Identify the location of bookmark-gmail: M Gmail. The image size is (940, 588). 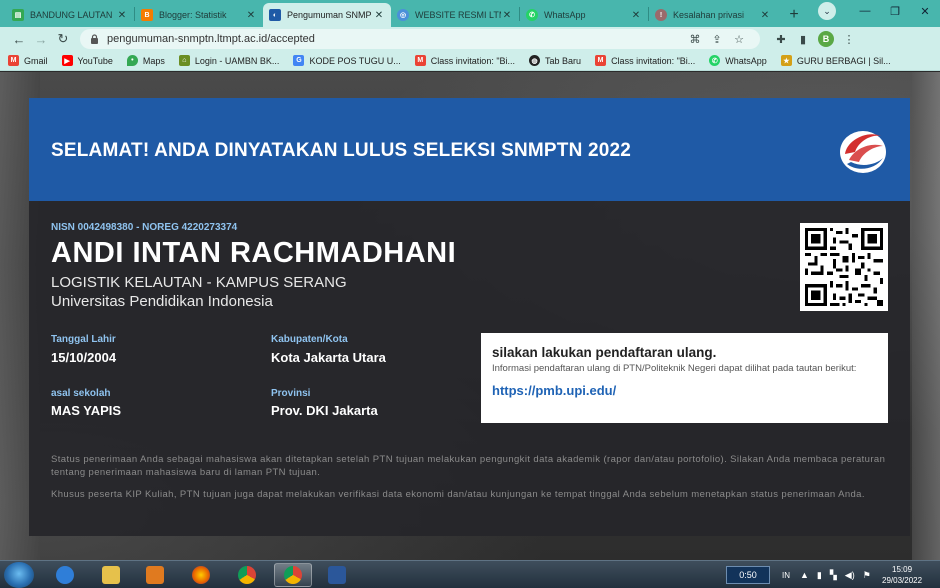
(28, 60).